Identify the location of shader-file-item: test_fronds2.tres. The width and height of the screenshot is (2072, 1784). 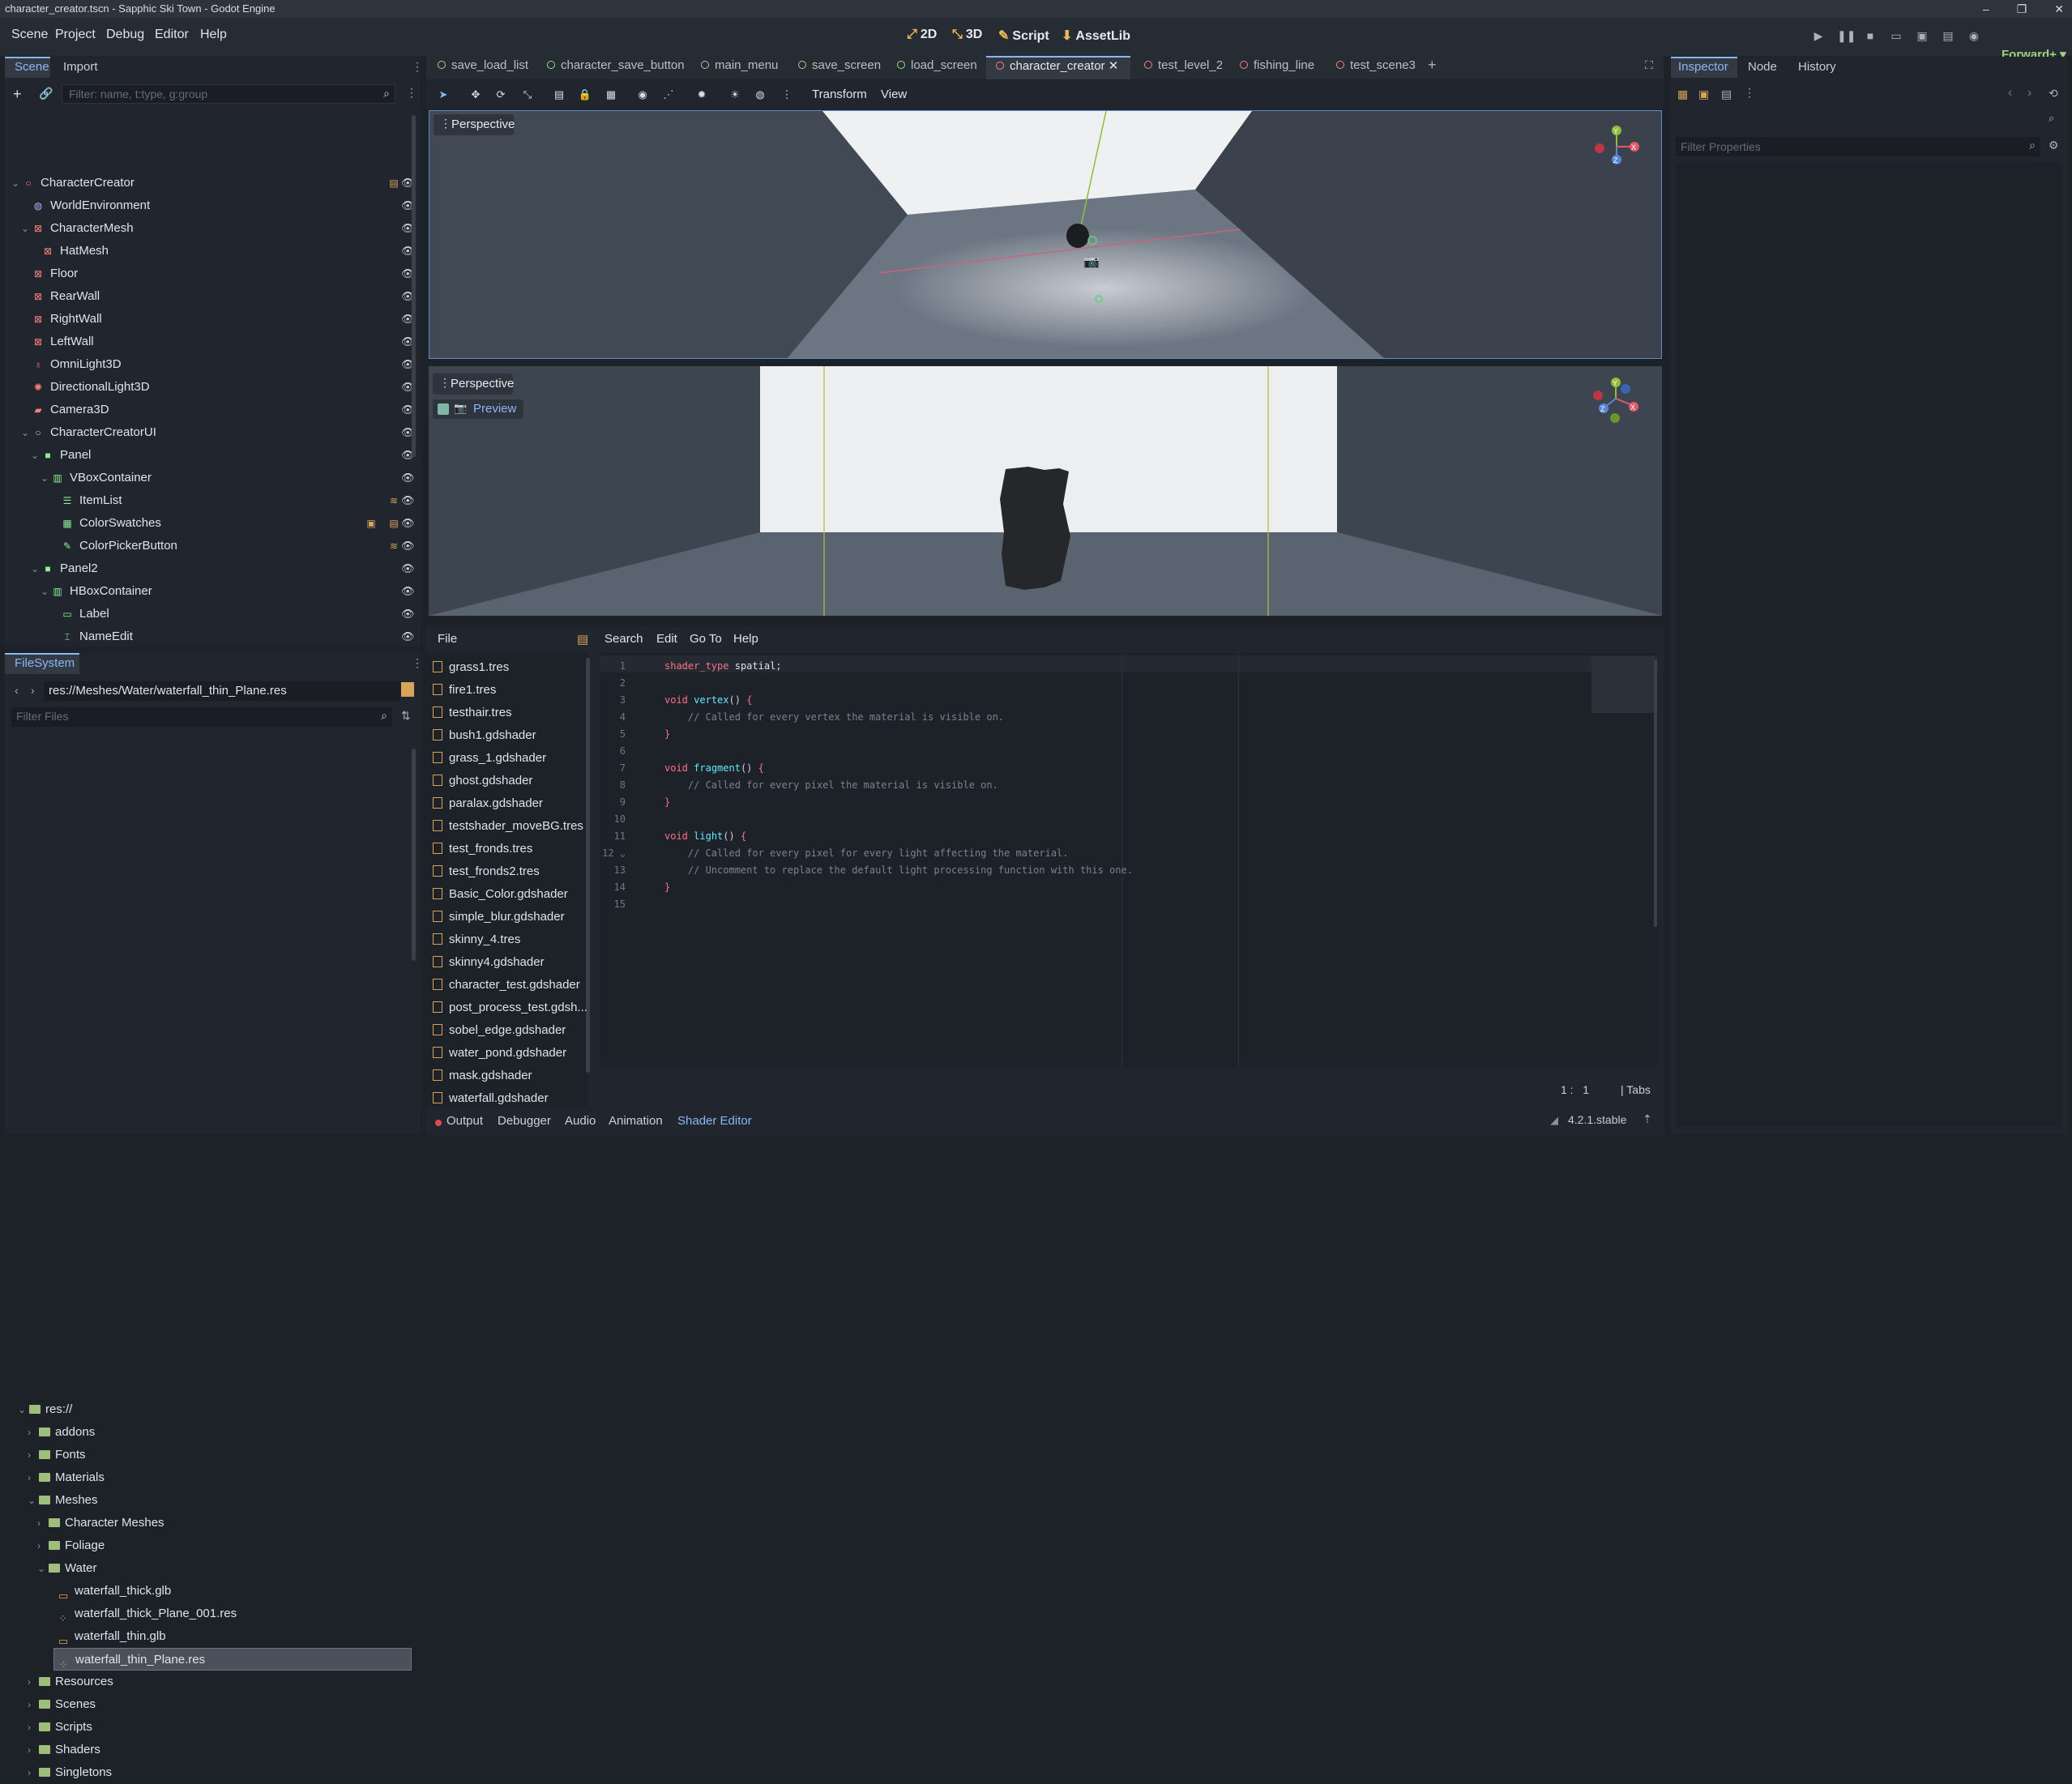
(512, 872).